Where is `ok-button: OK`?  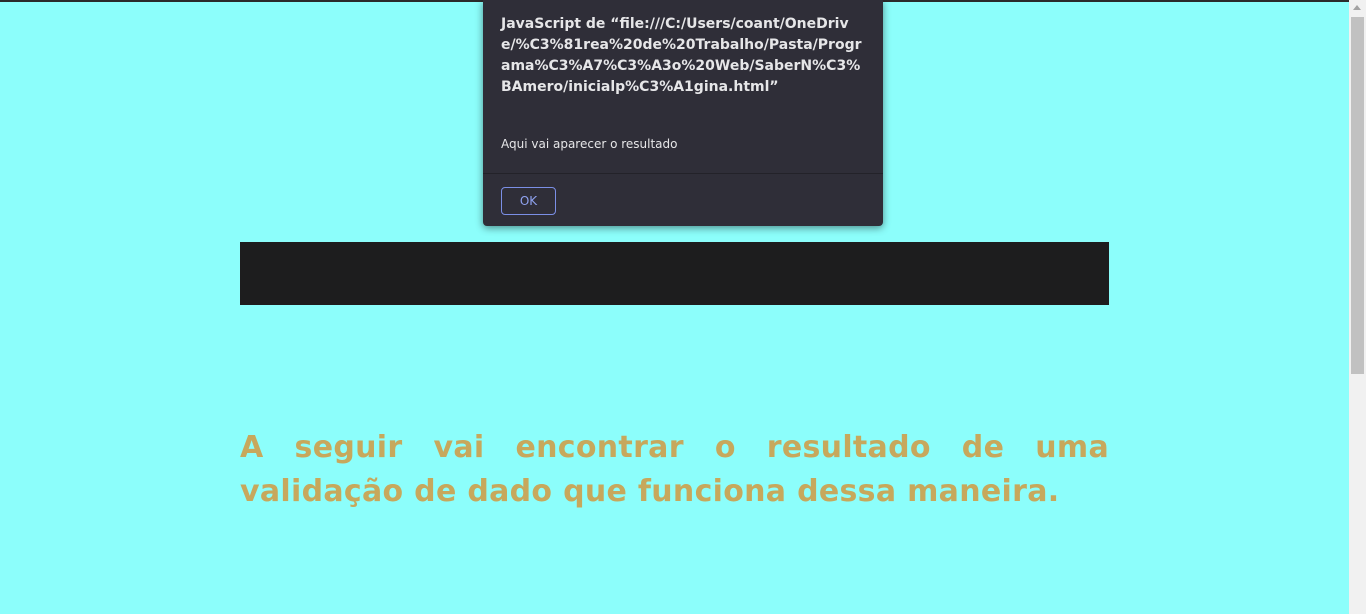 ok-button: OK is located at coordinates (528, 201).